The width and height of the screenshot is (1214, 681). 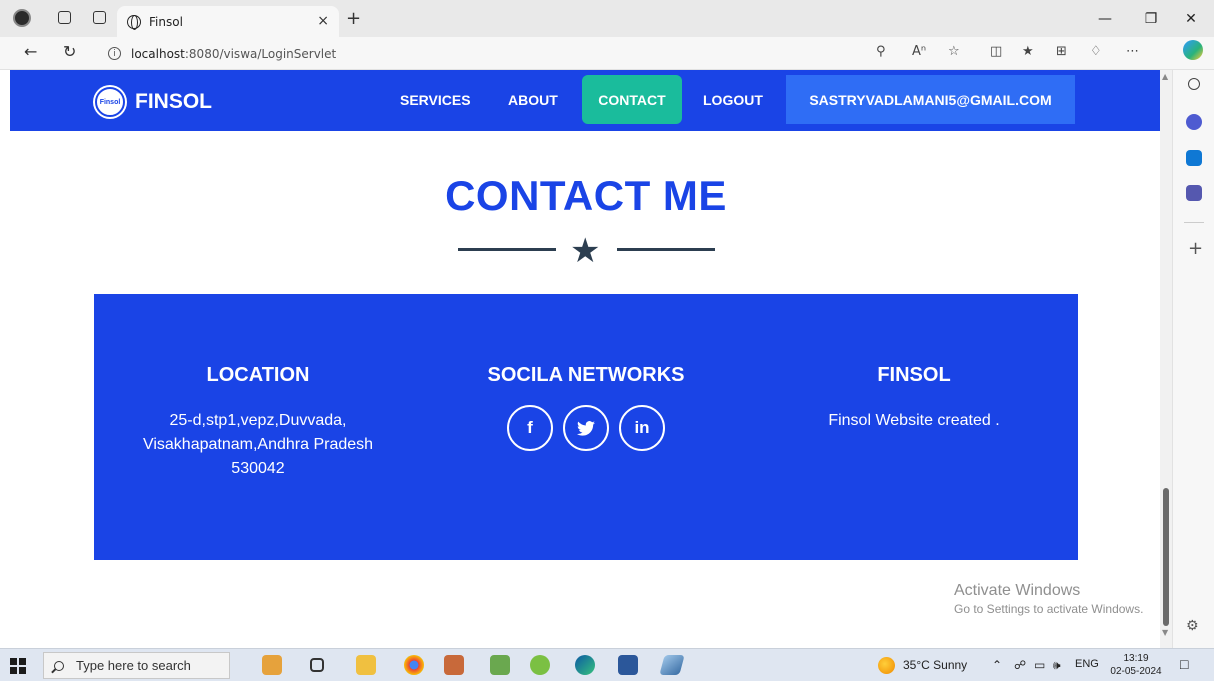 I want to click on social-heading: SOCILA NETWORKS, so click(x=586, y=375).